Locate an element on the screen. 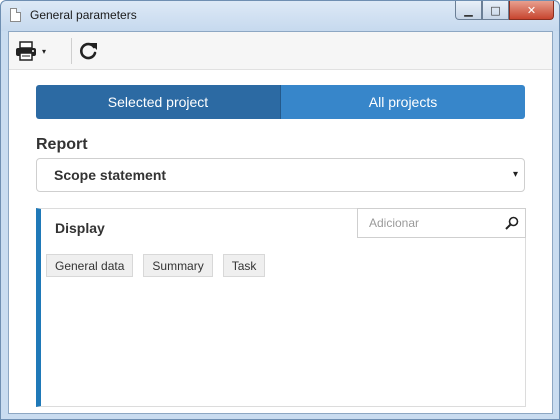  minimize-button: ▁ is located at coordinates (468, 10).